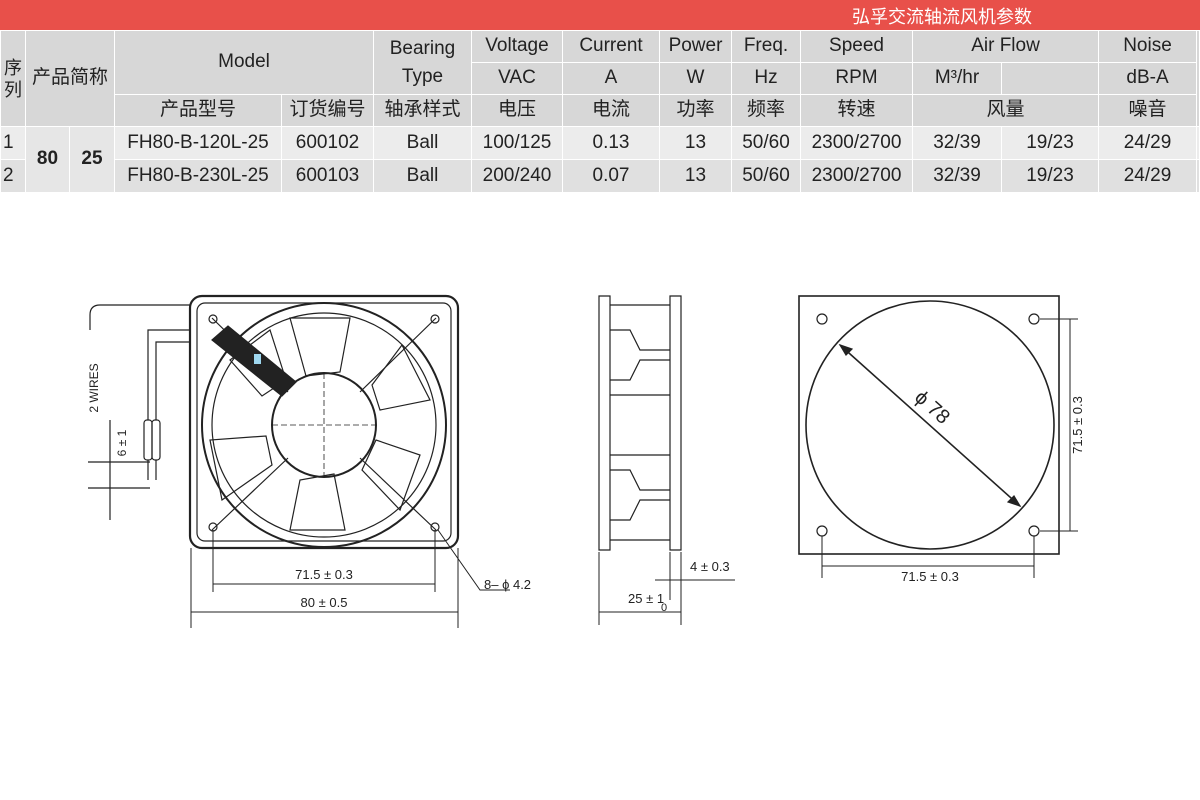 Image resolution: width=1200 pixels, height=800 pixels. What do you see at coordinates (94, 387) in the screenshot?
I see `wires-label: 2 WIRES` at bounding box center [94, 387].